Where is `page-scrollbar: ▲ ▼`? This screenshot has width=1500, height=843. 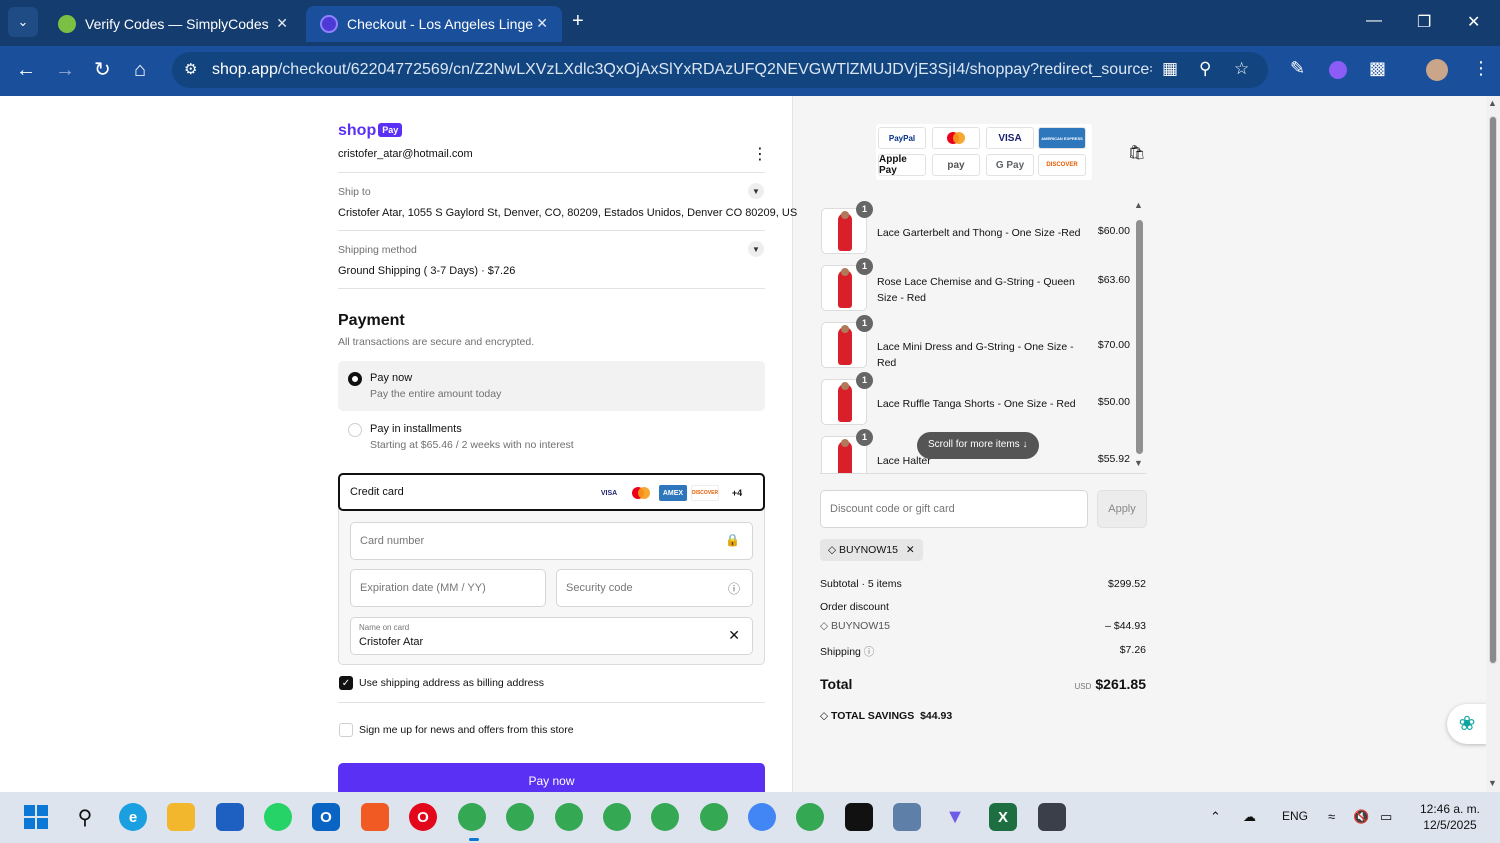
page-scrollbar: ▲ ▼ is located at coordinates (1493, 444).